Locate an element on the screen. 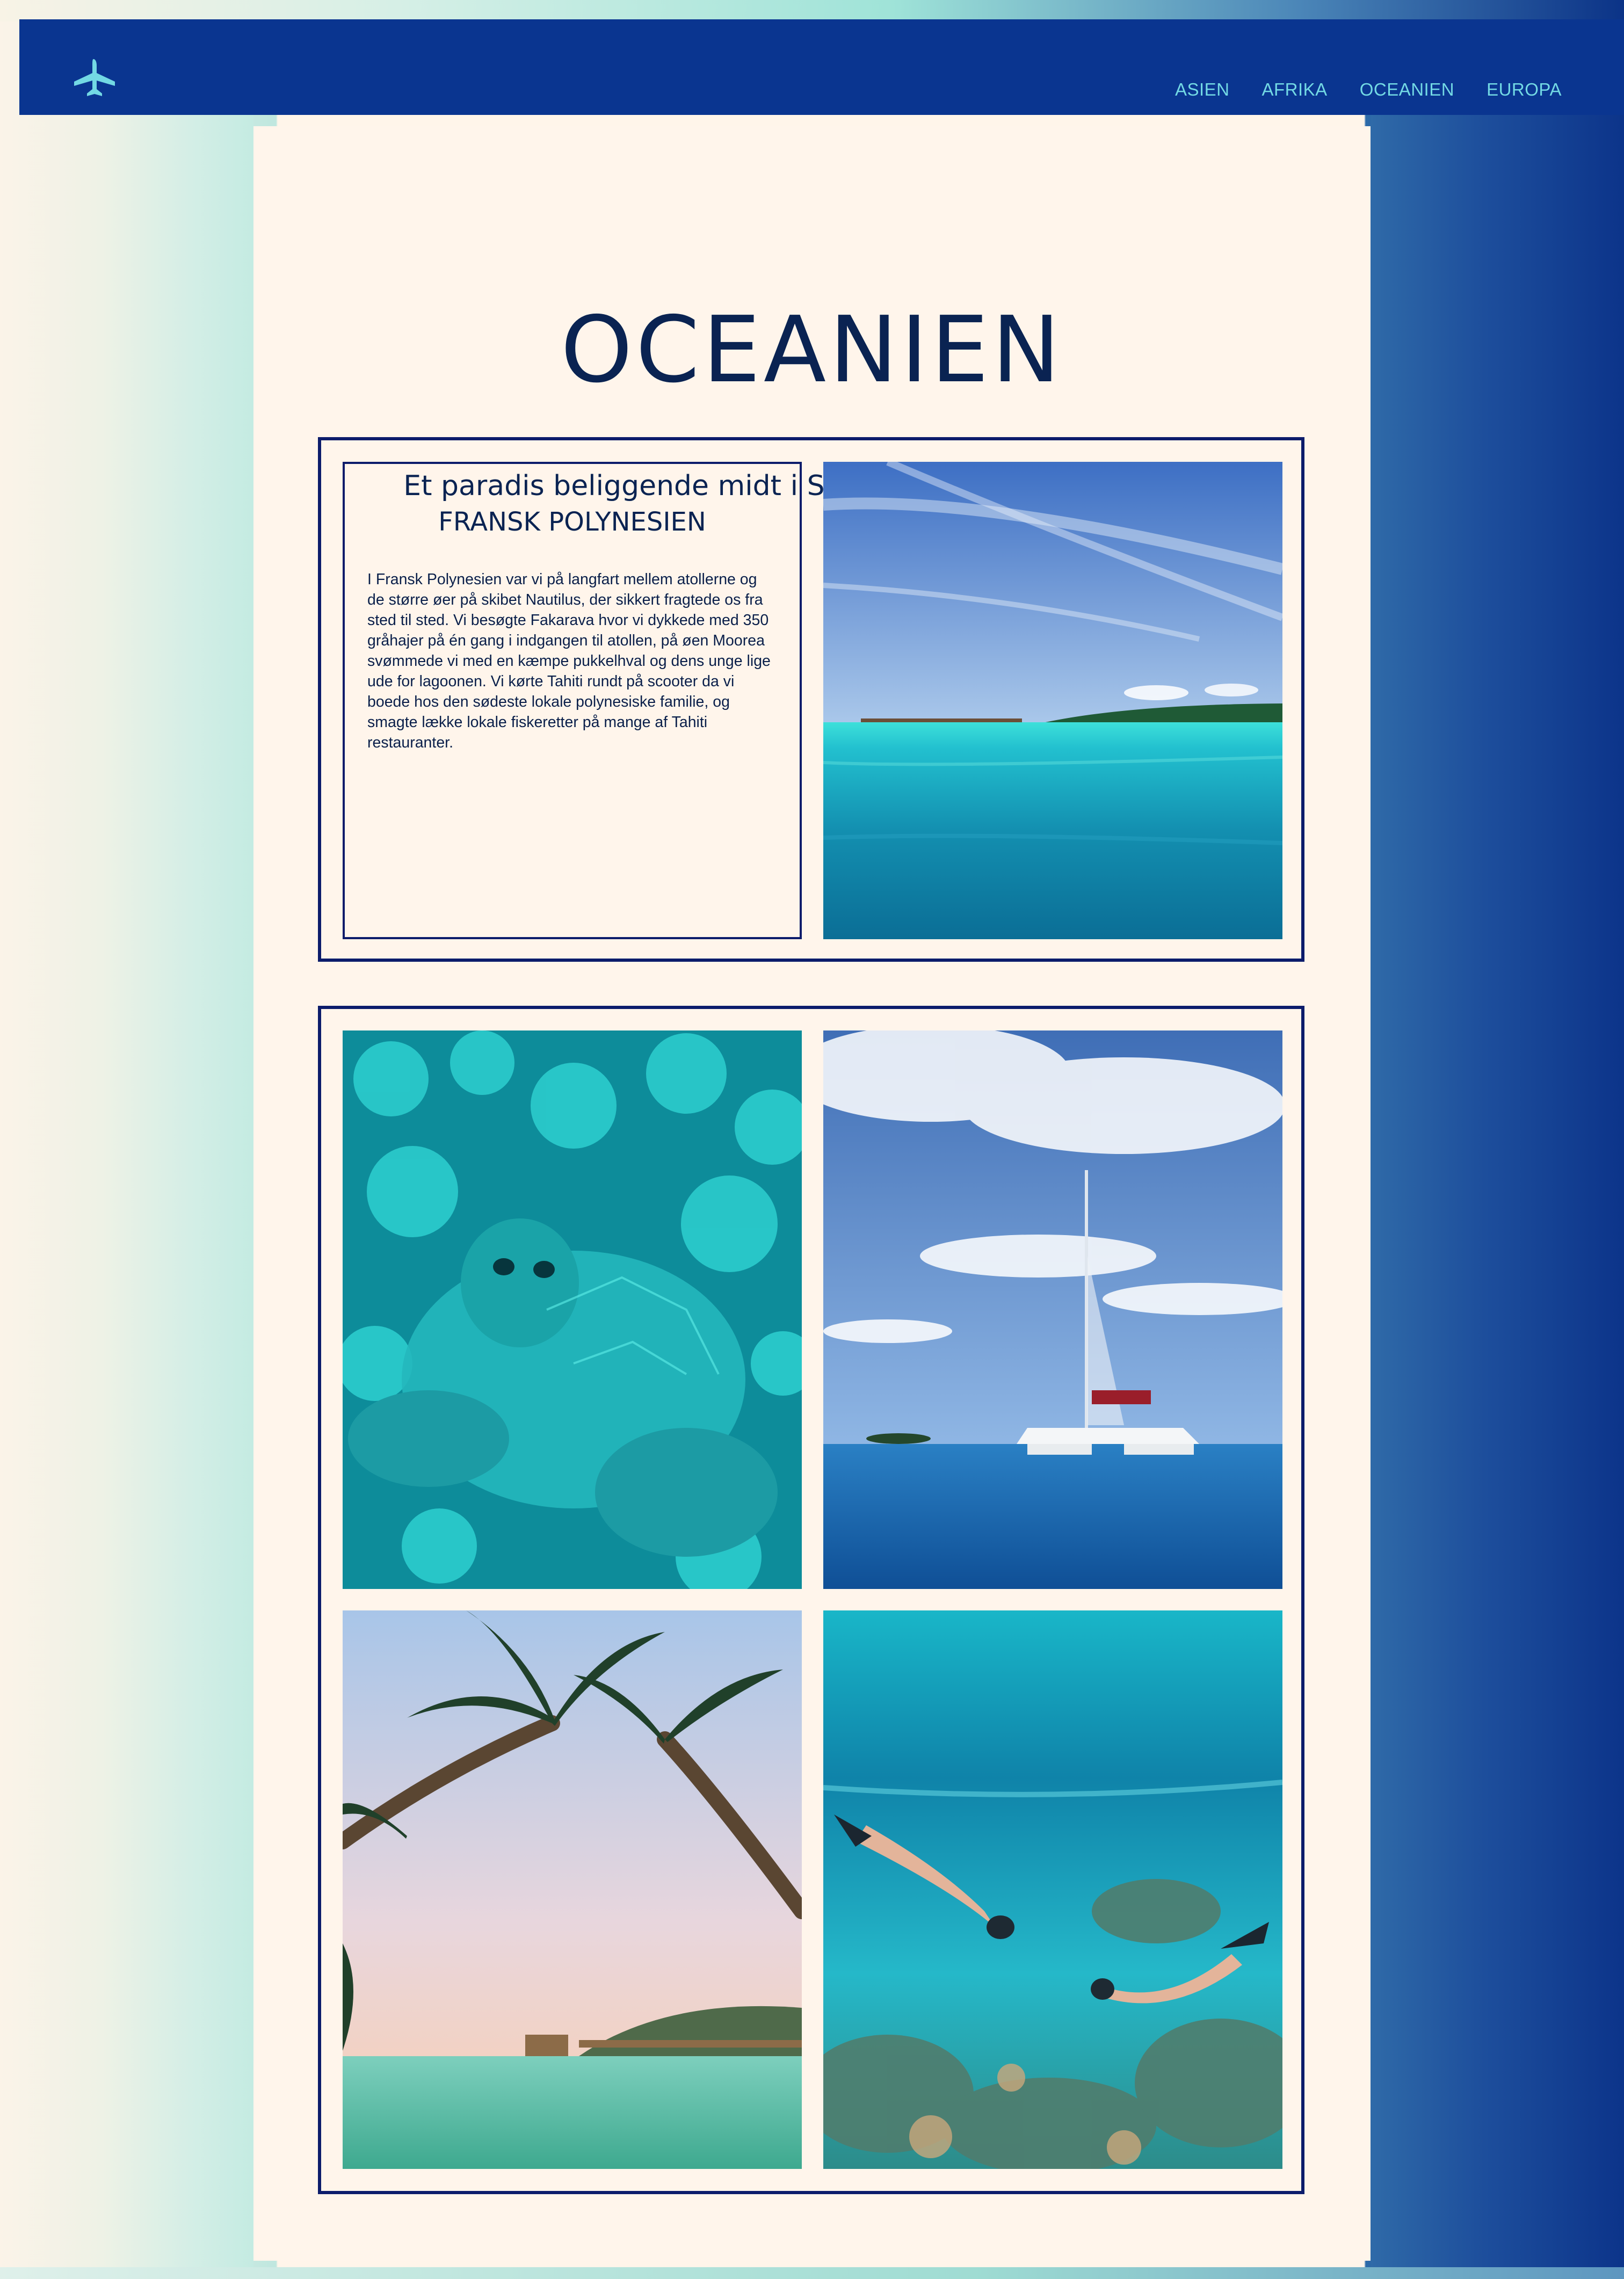  nav-link-oceanien: OCEANIEN is located at coordinates (1407, 90).